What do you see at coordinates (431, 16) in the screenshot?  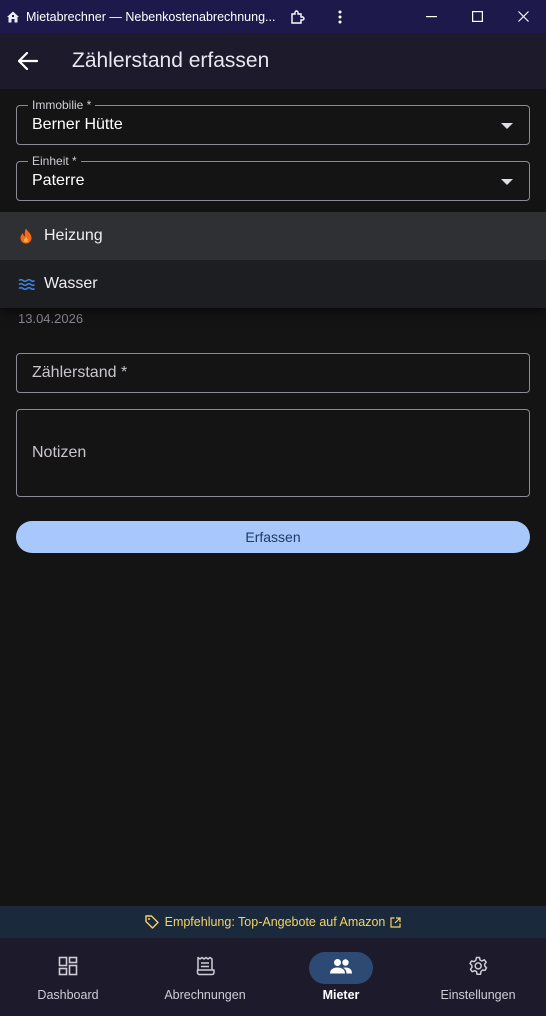 I see `minimize-icon` at bounding box center [431, 16].